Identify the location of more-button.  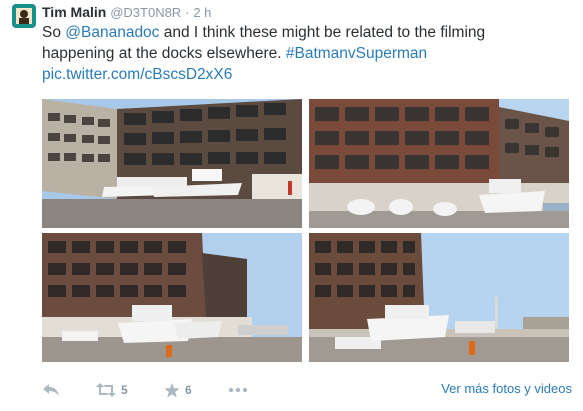
(238, 390).